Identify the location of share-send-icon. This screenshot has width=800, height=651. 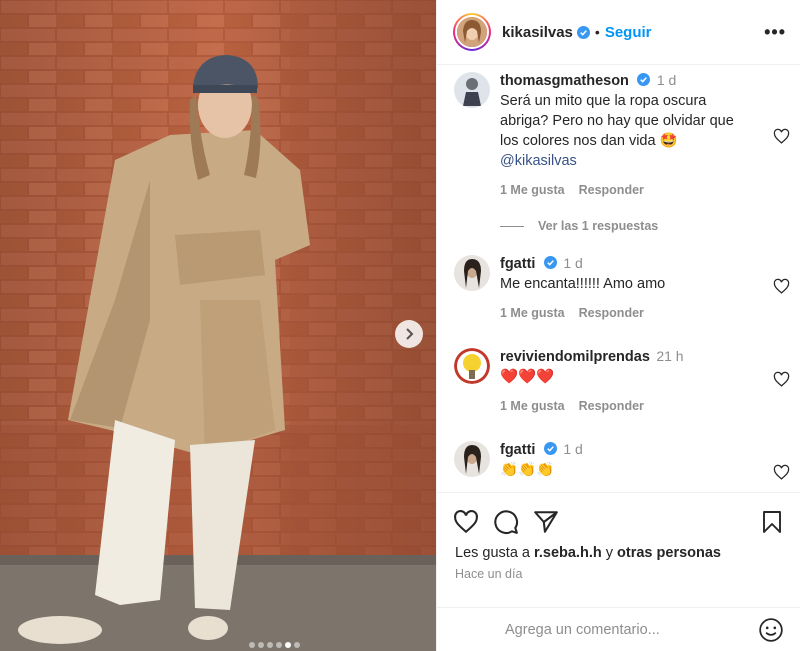
(546, 522).